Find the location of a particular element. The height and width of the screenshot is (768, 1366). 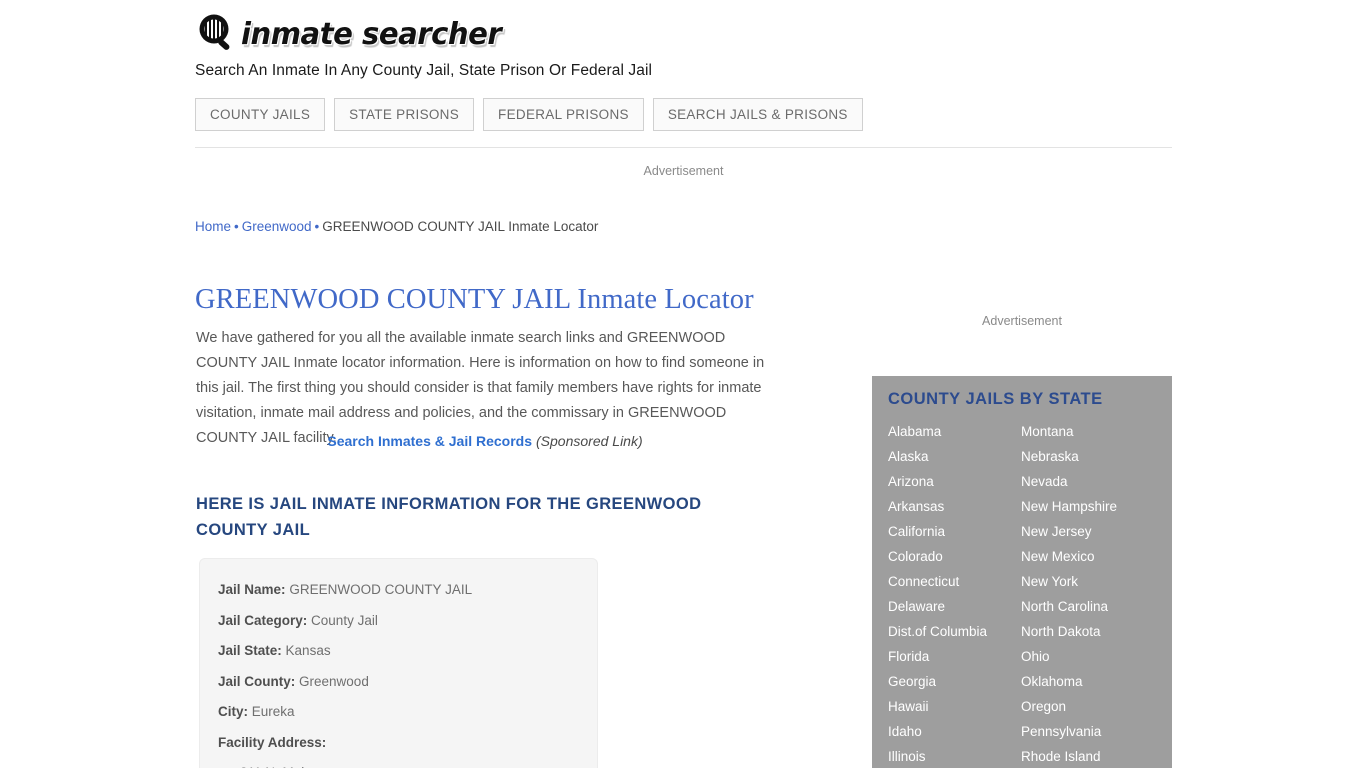

breadcrumb-current: GREENWOOD COUNTY JAIL Inmate Locator is located at coordinates (460, 226).